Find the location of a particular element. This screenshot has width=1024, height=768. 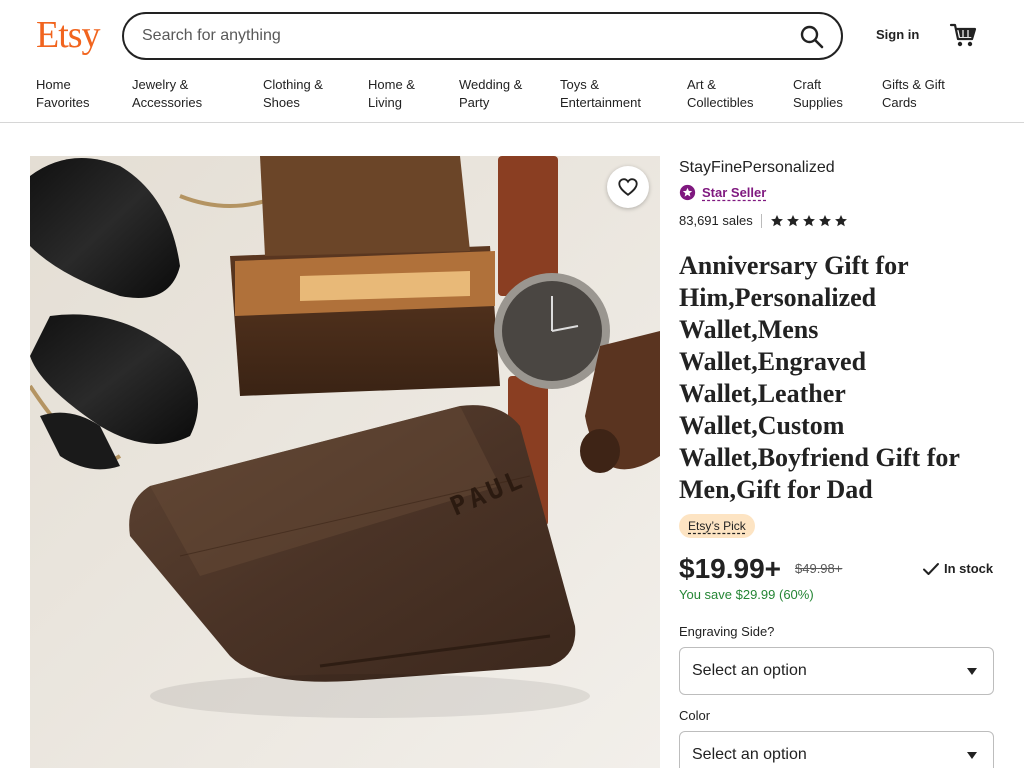

etsys-pick-label: Etsy’s Pick is located at coordinates (717, 526).